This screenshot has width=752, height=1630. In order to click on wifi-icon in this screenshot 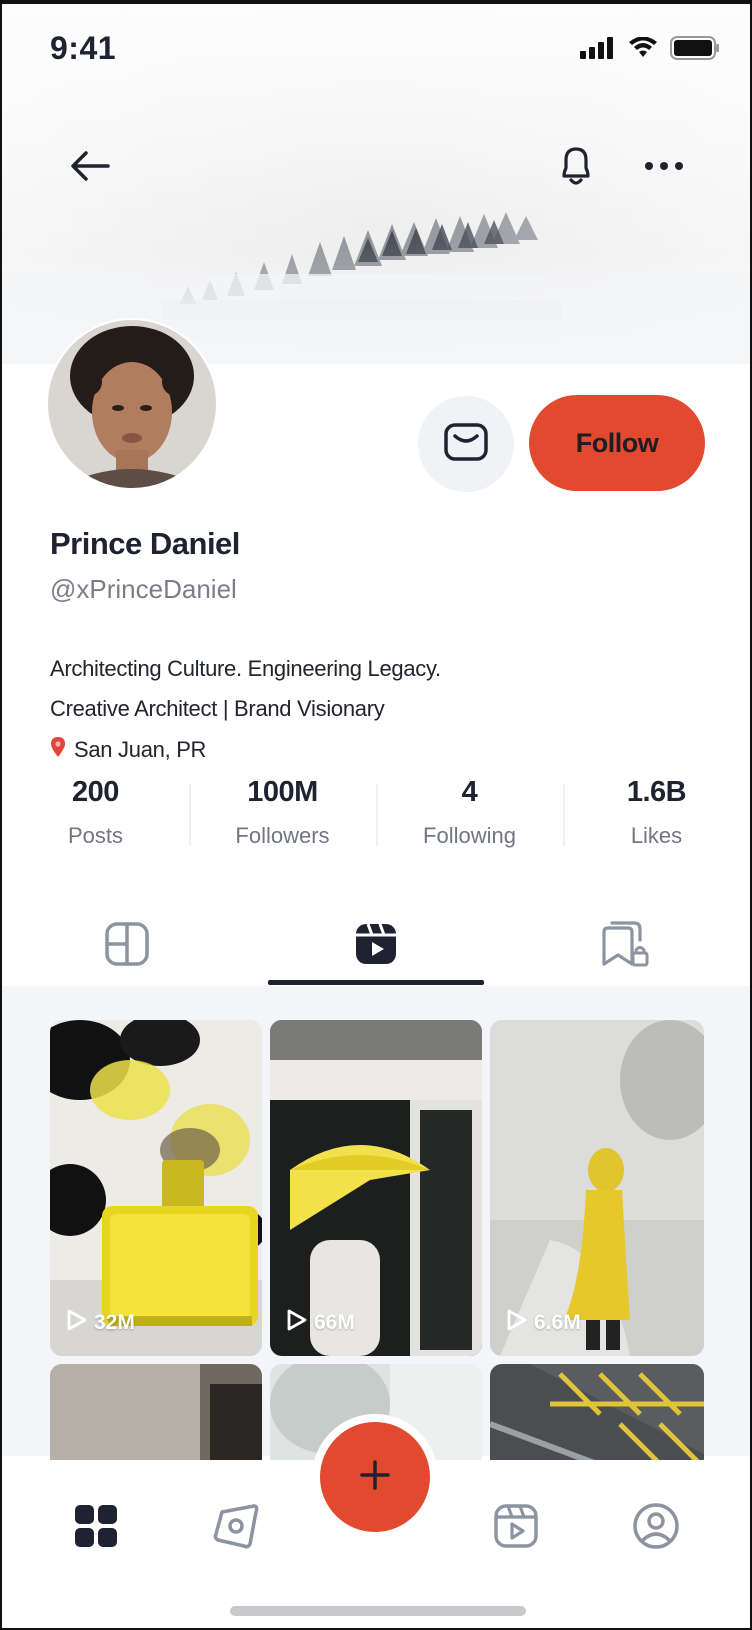, I will do `click(643, 50)`.